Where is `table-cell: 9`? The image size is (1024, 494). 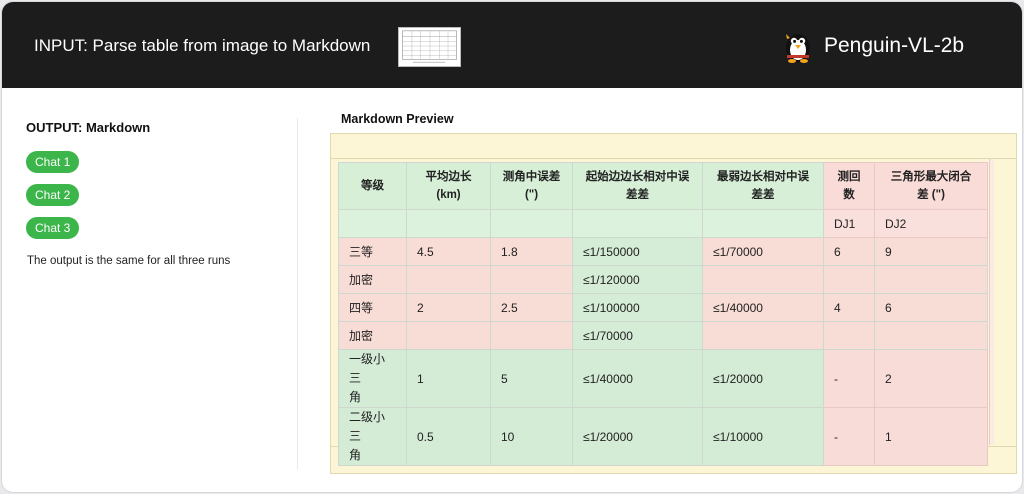
table-cell: 9 is located at coordinates (931, 251).